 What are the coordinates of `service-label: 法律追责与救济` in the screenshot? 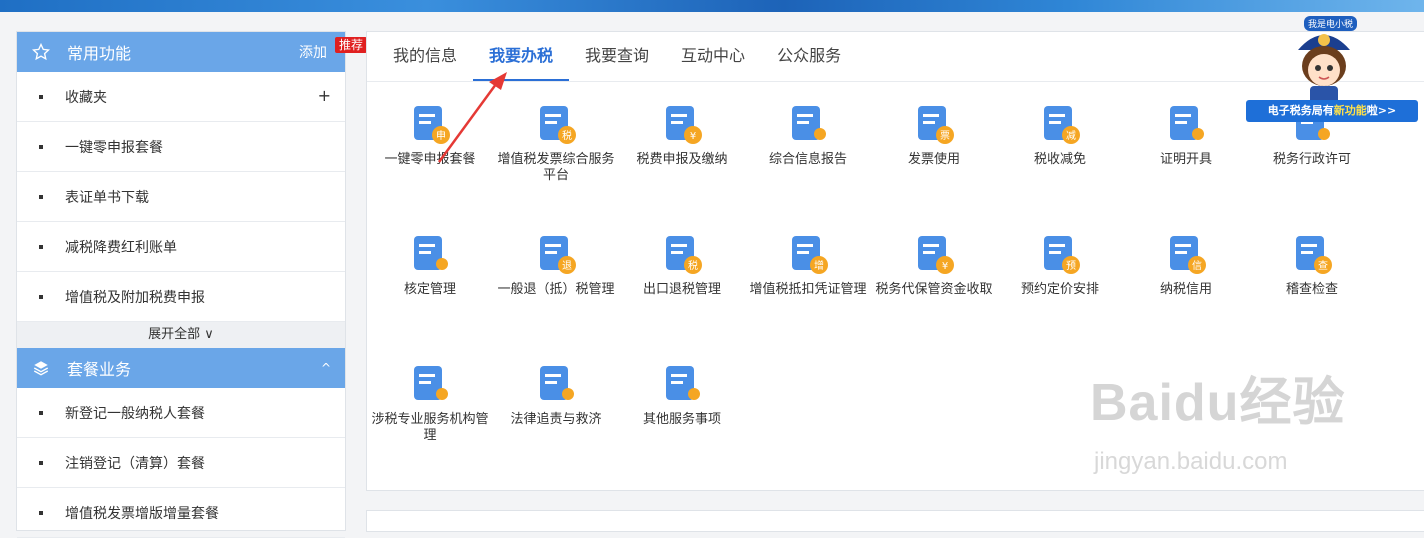 It's located at (556, 419).